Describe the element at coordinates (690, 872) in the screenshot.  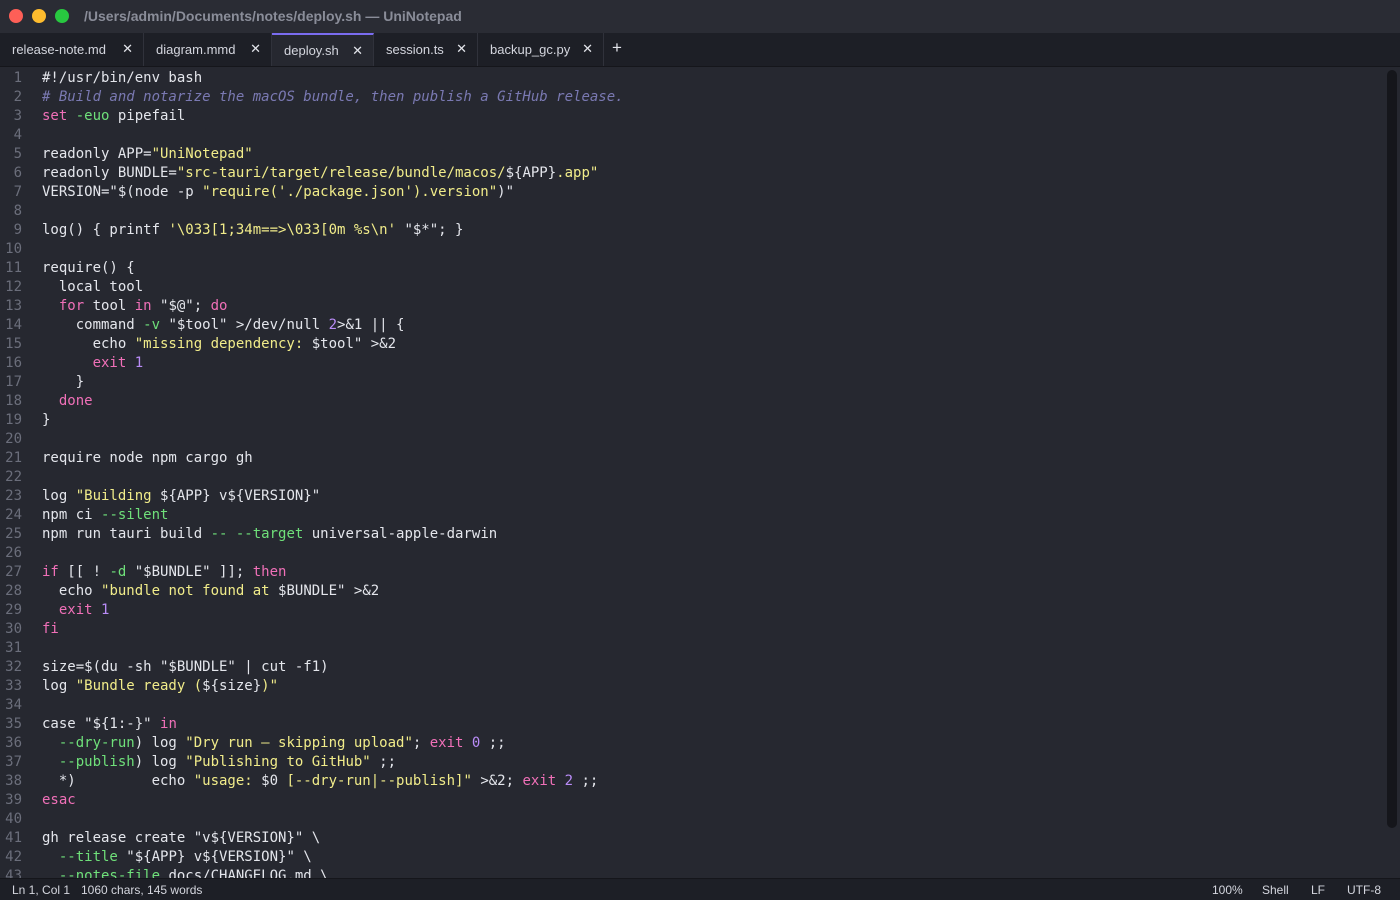
I see `code-line: 43 --notes-file docs/CHANGELOG.md \` at that location.